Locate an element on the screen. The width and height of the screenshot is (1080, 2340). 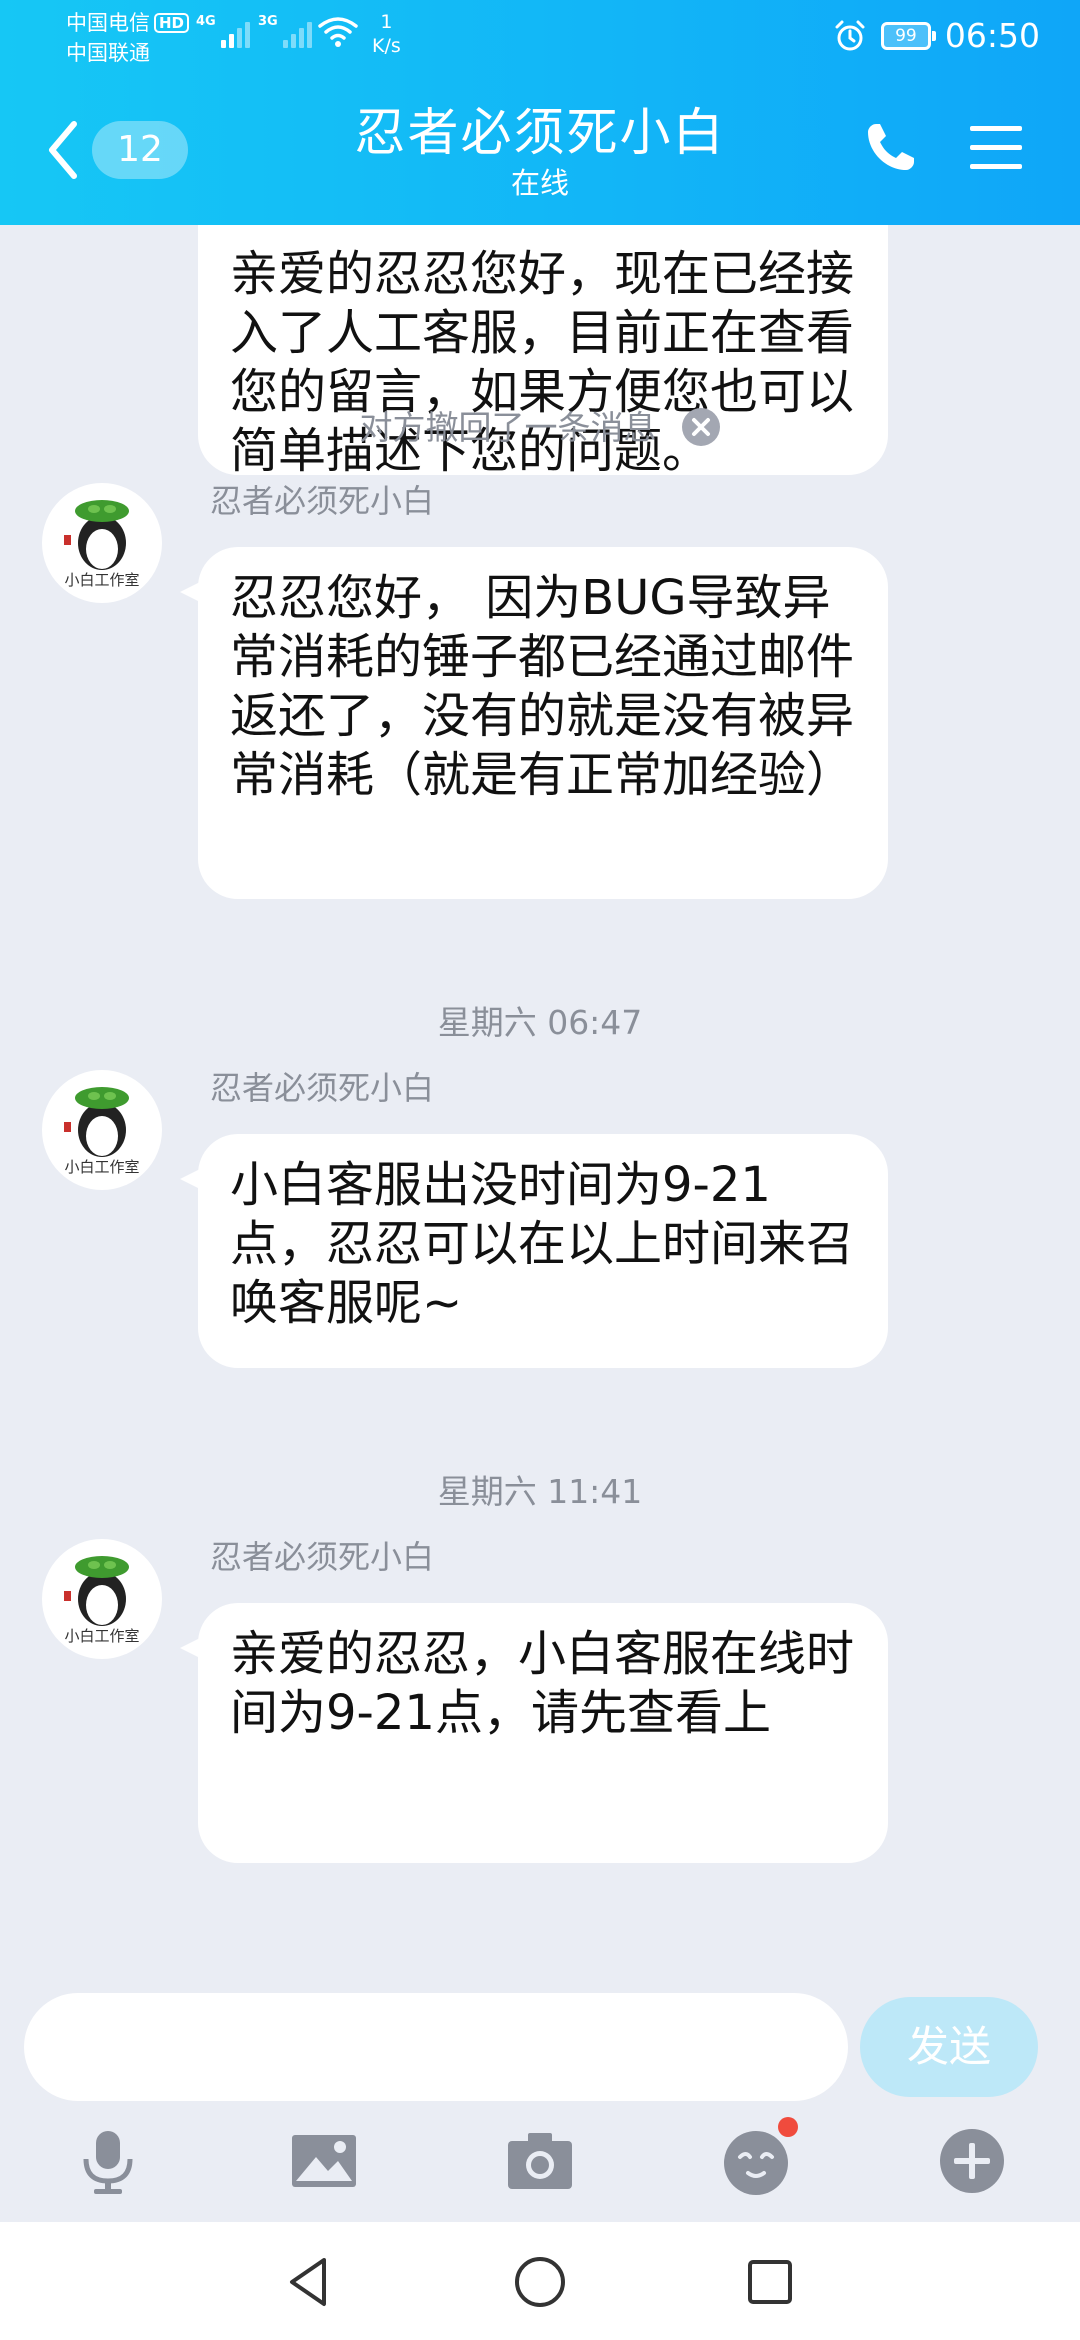
home-circle-icon is located at coordinates (540, 2282).